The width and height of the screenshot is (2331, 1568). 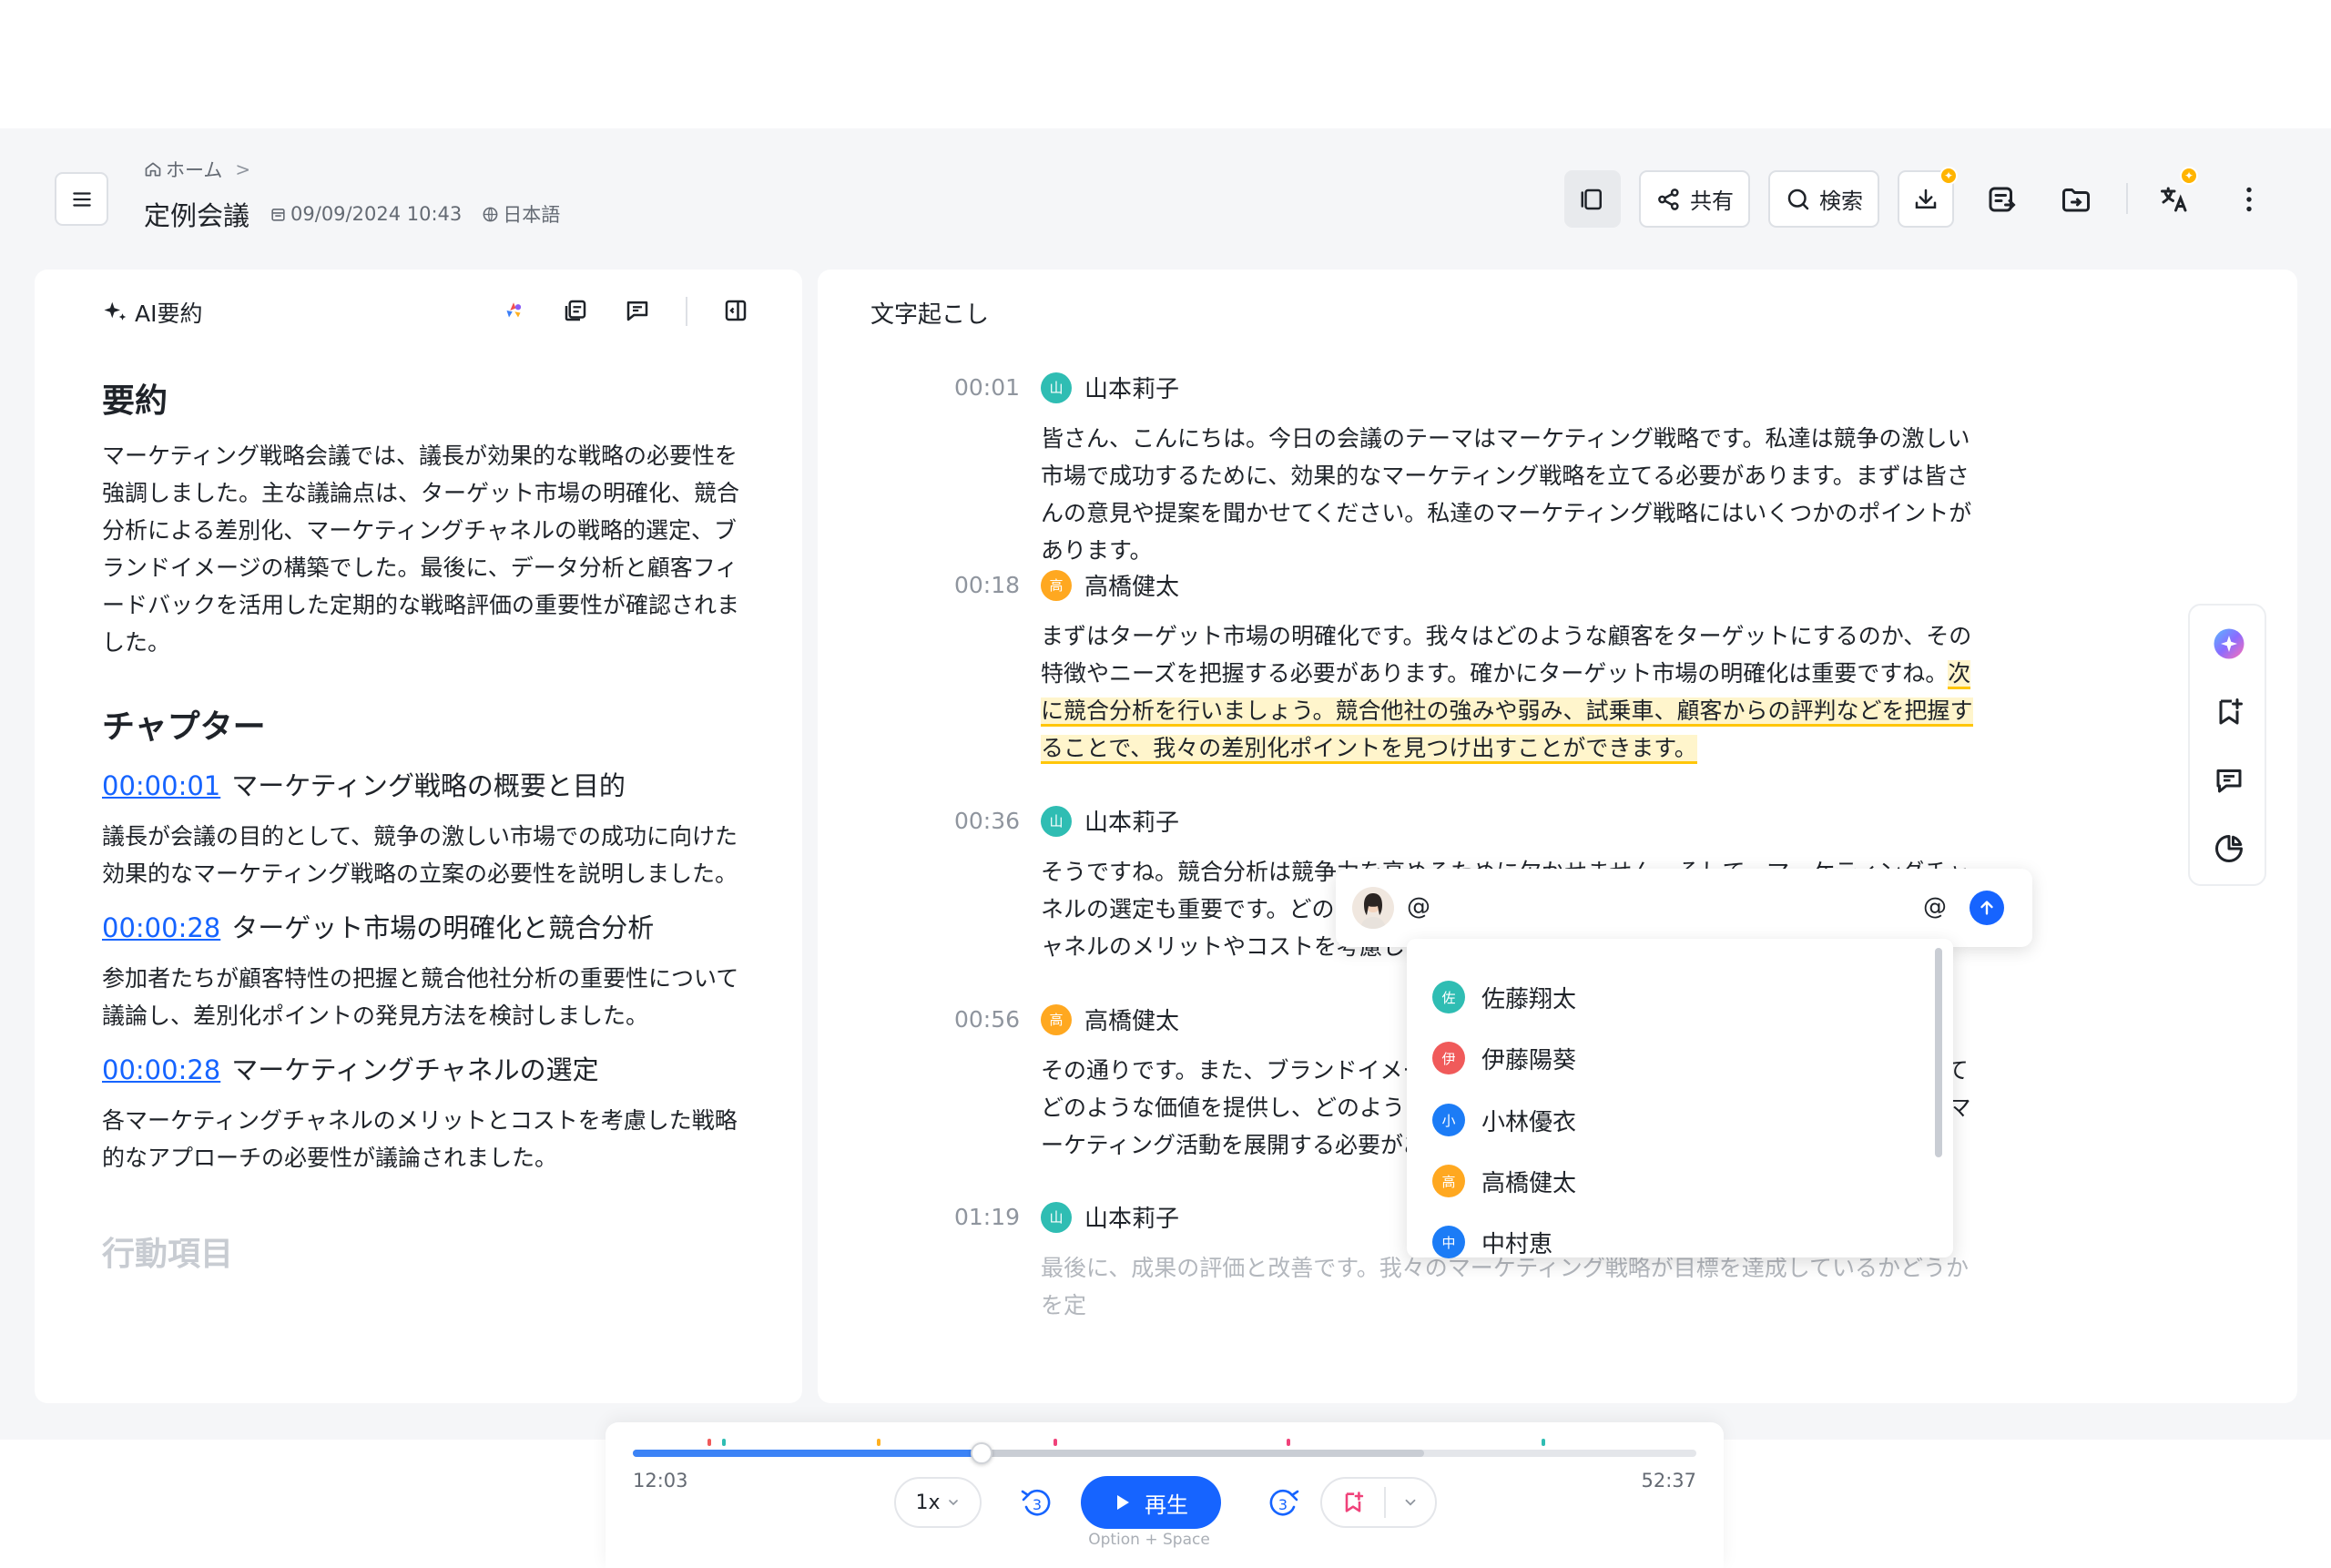 I want to click on meeting-language: 日本語, so click(x=521, y=214).